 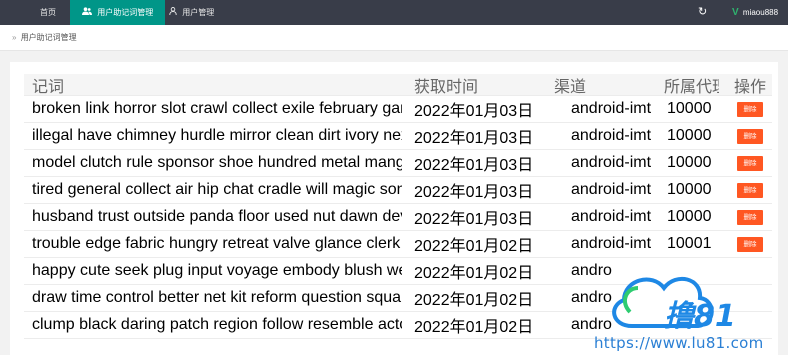 I want to click on tab-home: 首页, so click(x=48, y=12).